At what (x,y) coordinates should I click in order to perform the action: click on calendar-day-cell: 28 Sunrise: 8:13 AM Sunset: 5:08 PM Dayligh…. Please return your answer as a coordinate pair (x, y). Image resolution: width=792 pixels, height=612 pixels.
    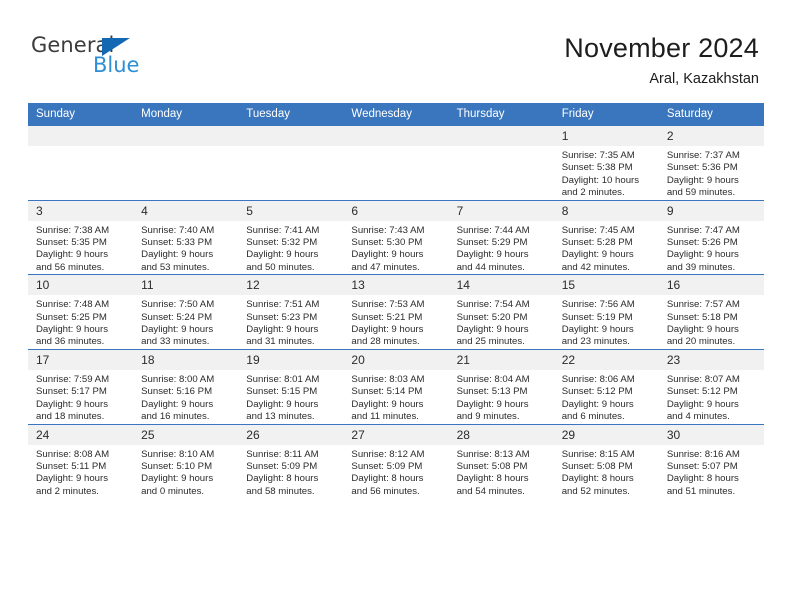
    Looking at the image, I should click on (501, 461).